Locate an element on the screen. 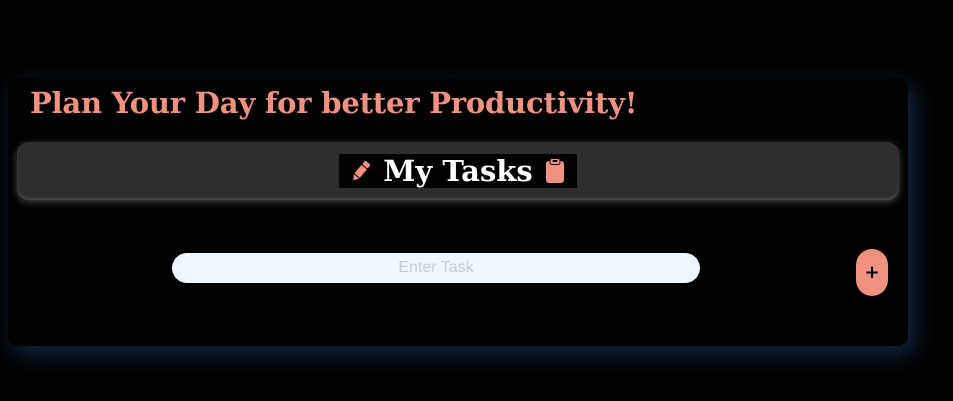  tasks-header-bar: My Tasks is located at coordinates (458, 171).